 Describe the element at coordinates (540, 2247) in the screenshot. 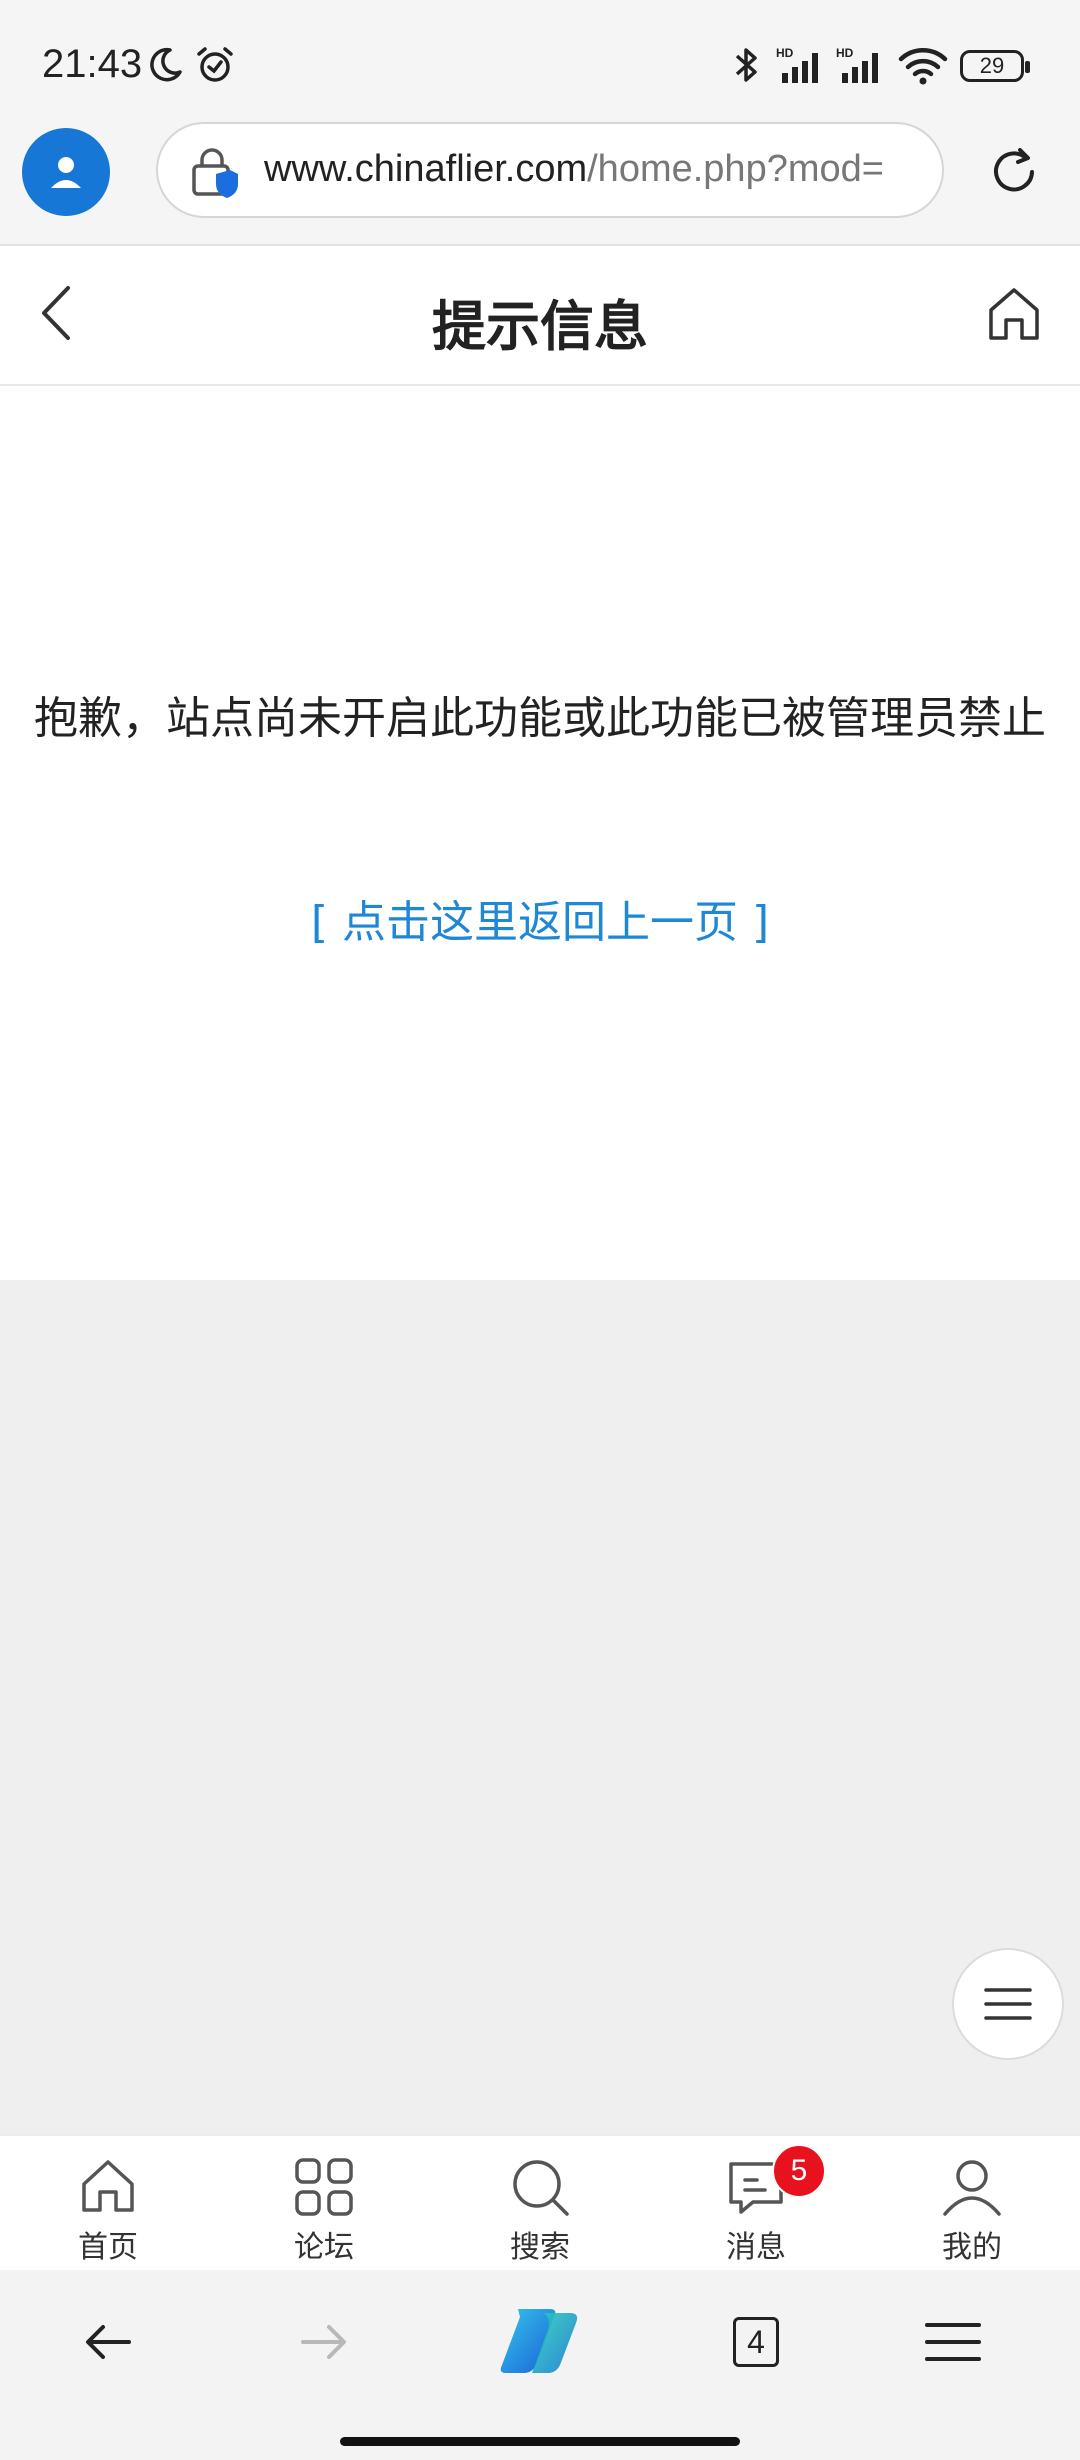

I see `nav-label: 搜索` at that location.